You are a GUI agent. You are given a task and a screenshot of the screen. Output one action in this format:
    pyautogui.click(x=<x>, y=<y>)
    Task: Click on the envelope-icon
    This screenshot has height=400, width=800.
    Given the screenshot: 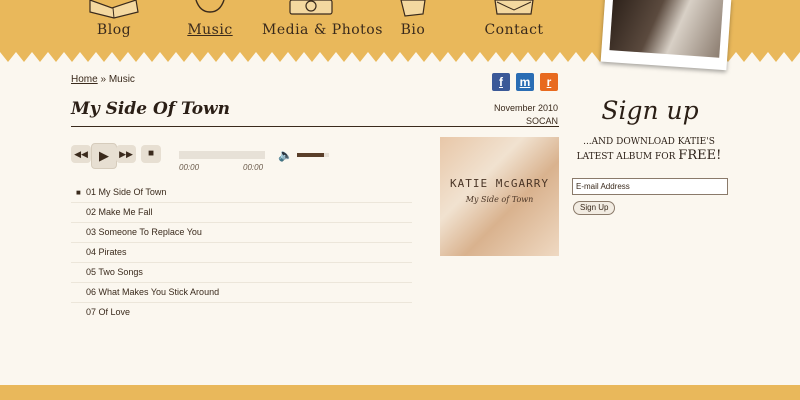 What is the action you would take?
    pyautogui.click(x=514, y=7)
    